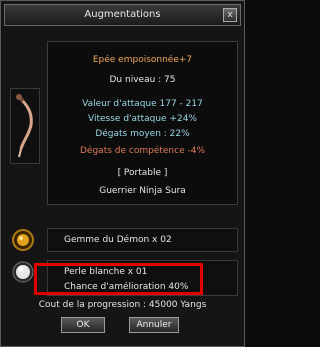 The height and width of the screenshot is (347, 320). What do you see at coordinates (142, 173) in the screenshot?
I see `wearable-tag: [ Portable ]` at bounding box center [142, 173].